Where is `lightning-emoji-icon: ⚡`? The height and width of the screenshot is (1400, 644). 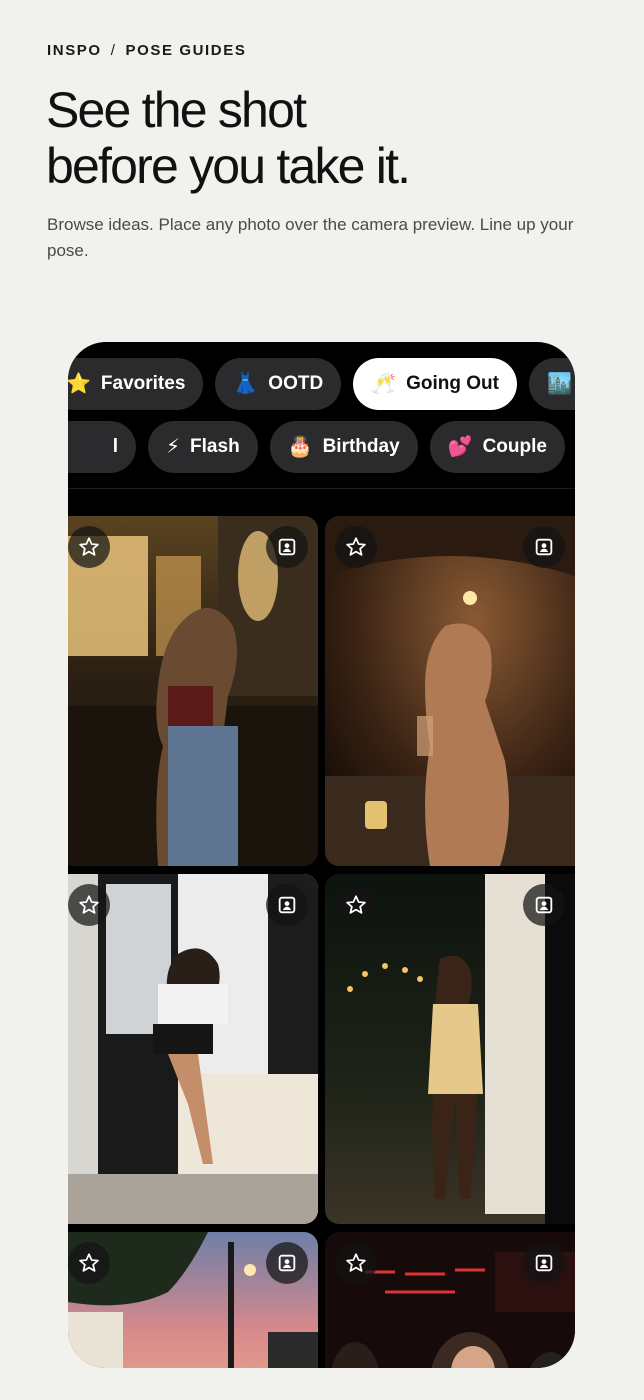
lightning-emoji-icon: ⚡ is located at coordinates (173, 447).